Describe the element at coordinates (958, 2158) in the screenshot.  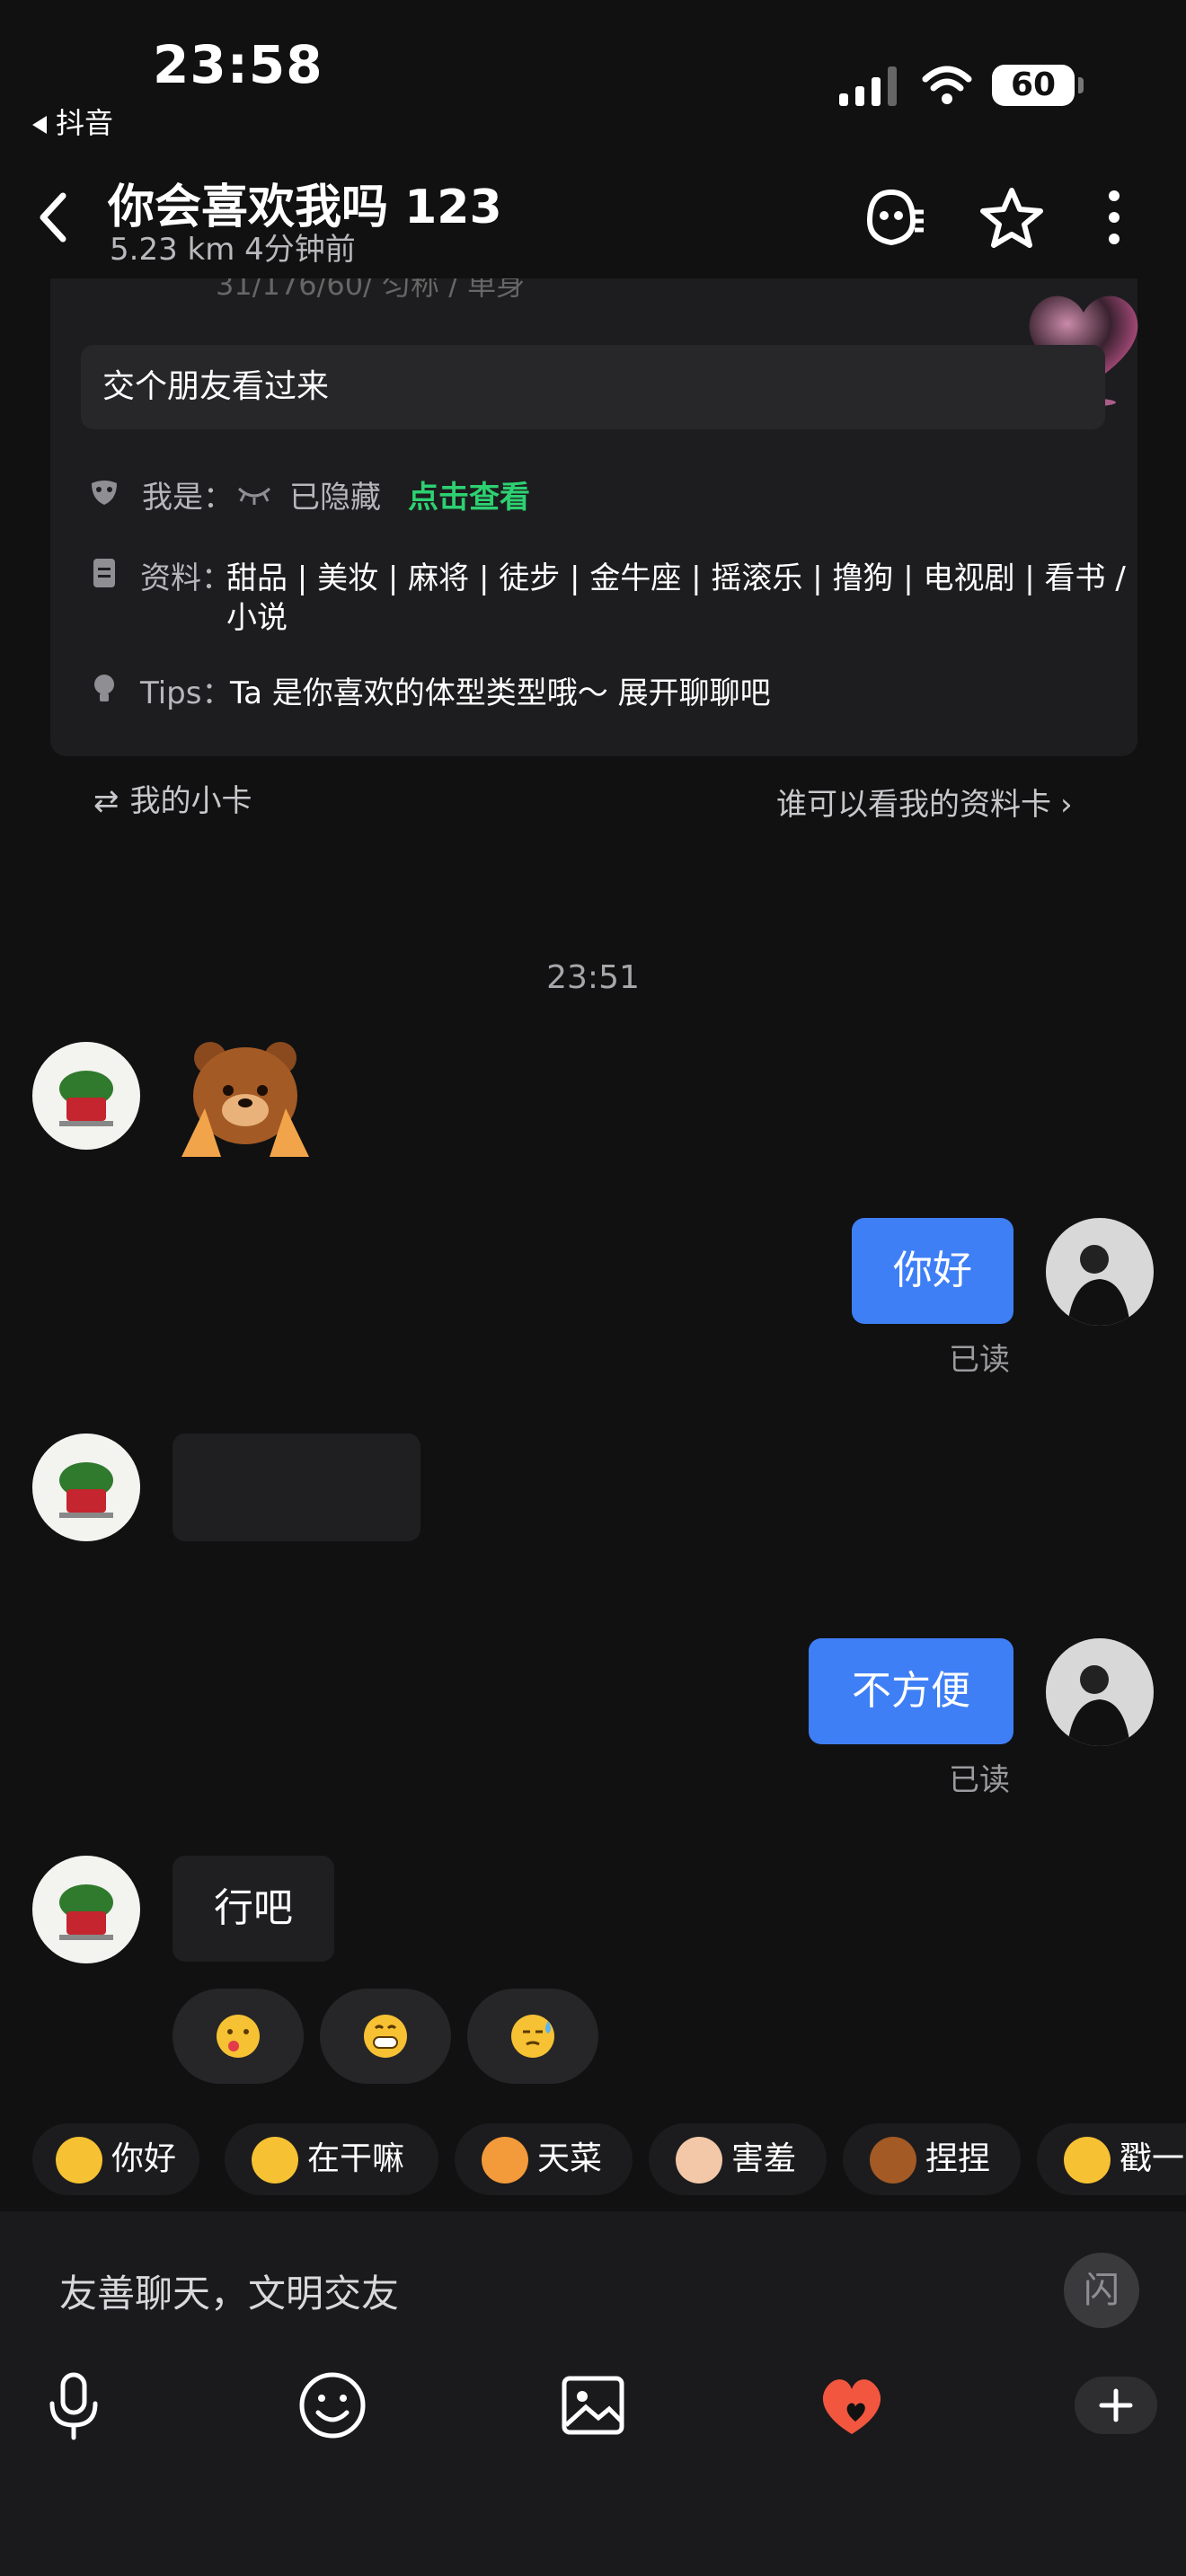
I see `quick-reply-label: 捏捏` at that location.